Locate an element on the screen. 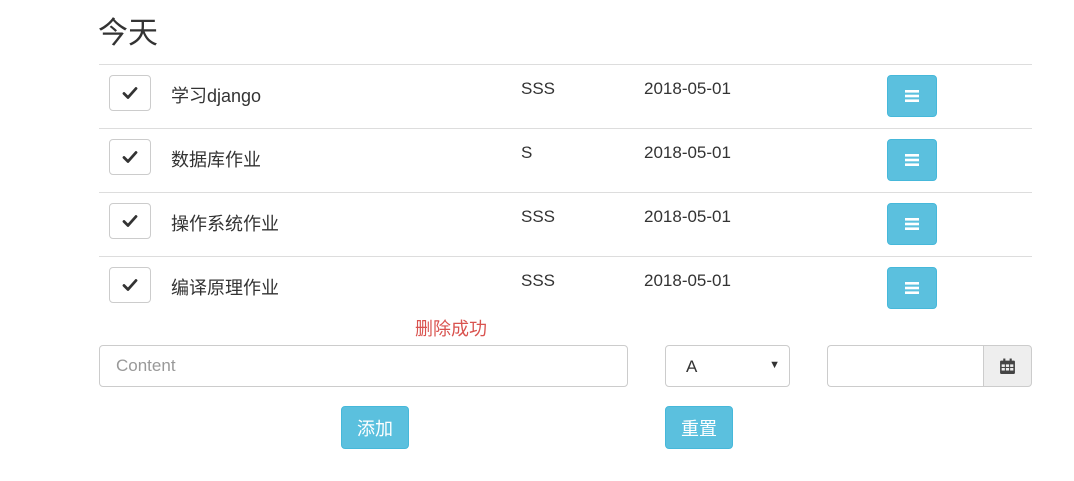  page-title: 今天 is located at coordinates (128, 33).